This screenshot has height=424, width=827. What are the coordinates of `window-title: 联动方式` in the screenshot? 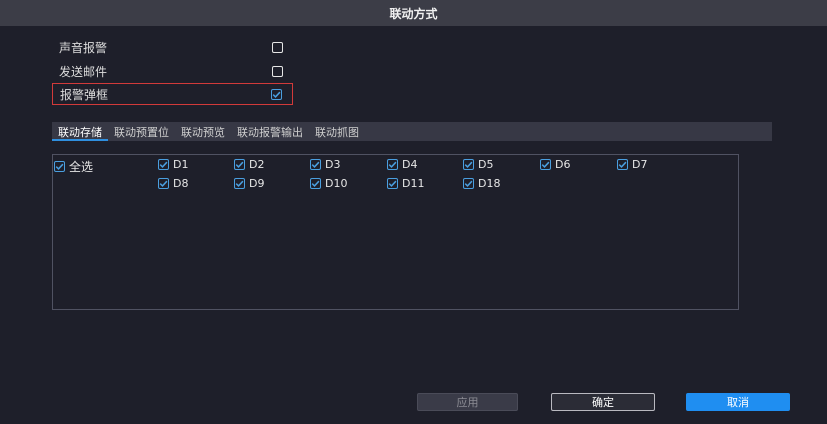 It's located at (413, 13).